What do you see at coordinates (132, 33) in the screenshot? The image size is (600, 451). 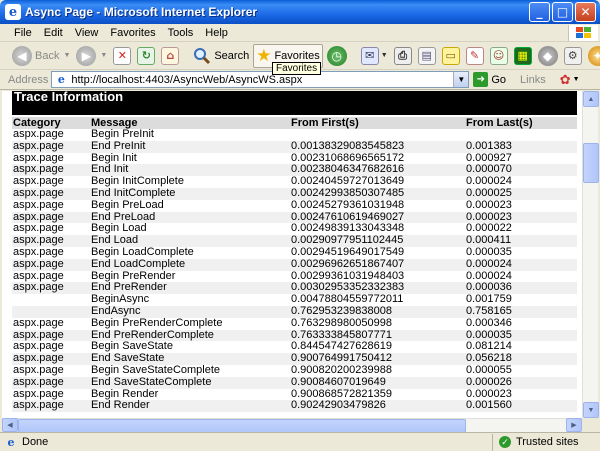 I see `menu-favorites: Favorites` at bounding box center [132, 33].